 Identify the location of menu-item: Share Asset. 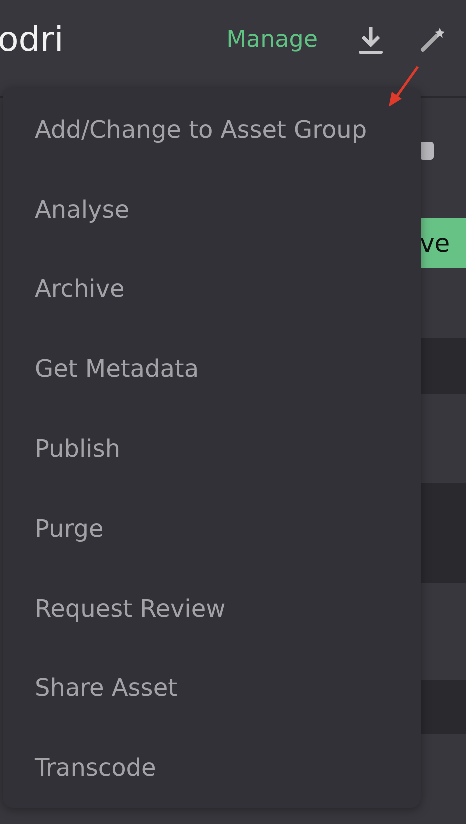
(212, 688).